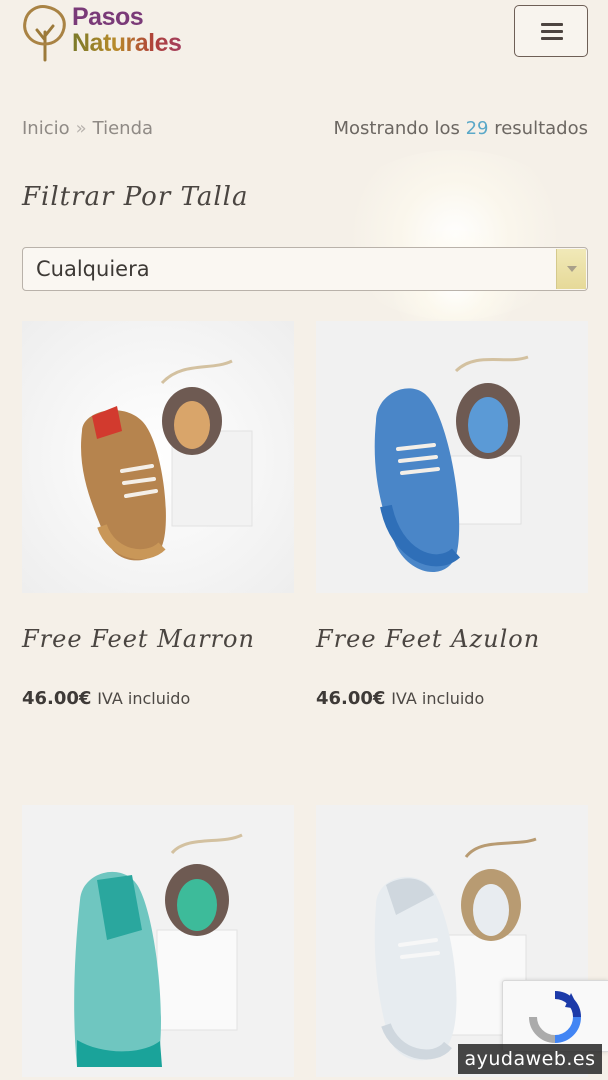 The height and width of the screenshot is (1080, 608). I want to click on menu-button, so click(551, 31).